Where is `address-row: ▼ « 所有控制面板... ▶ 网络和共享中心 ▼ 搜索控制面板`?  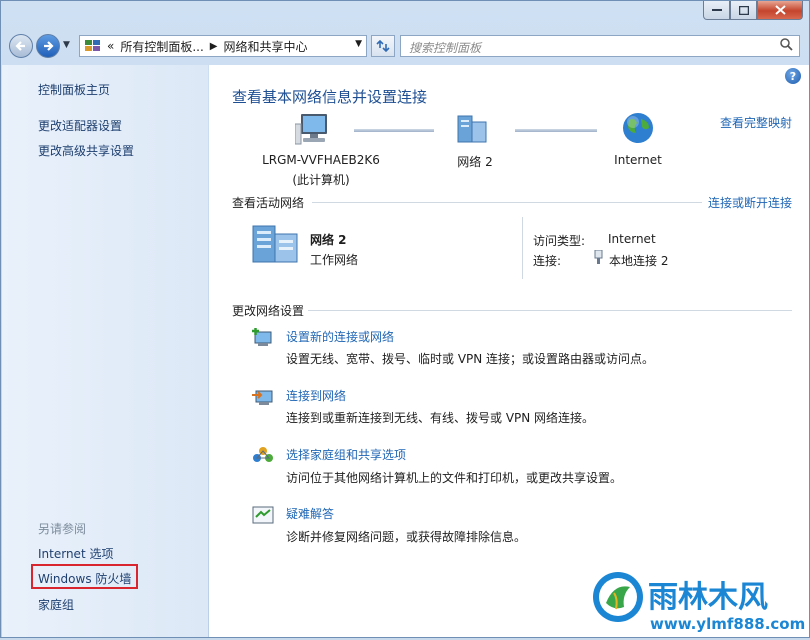
address-row: ▼ « 所有控制面板... ▶ 网络和共享中心 ▼ 搜索控制面板 is located at coordinates (405, 47).